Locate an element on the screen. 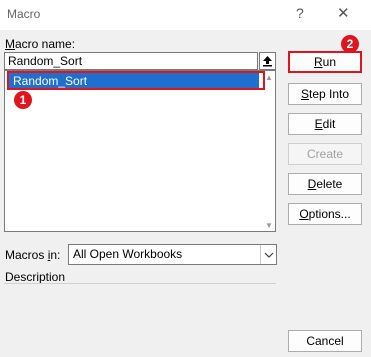  scrollbar: ▲ ▼ is located at coordinates (269, 152).